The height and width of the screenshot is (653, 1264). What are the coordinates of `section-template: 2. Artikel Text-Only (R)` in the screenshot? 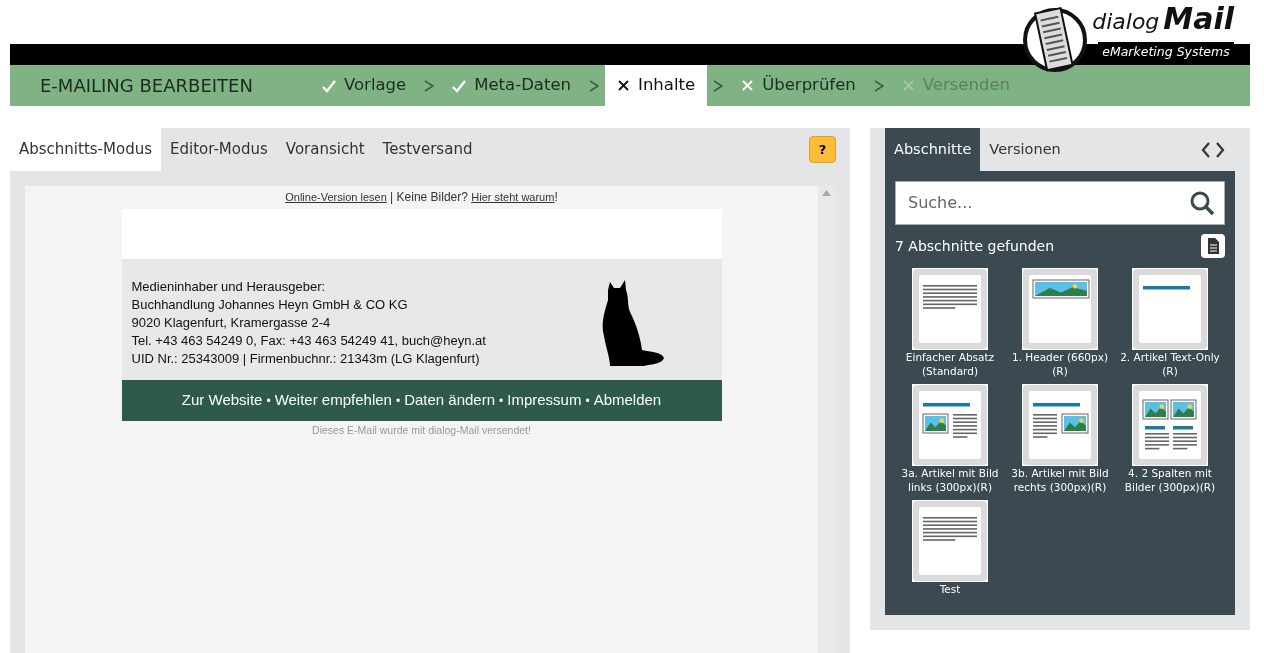 It's located at (1170, 323).